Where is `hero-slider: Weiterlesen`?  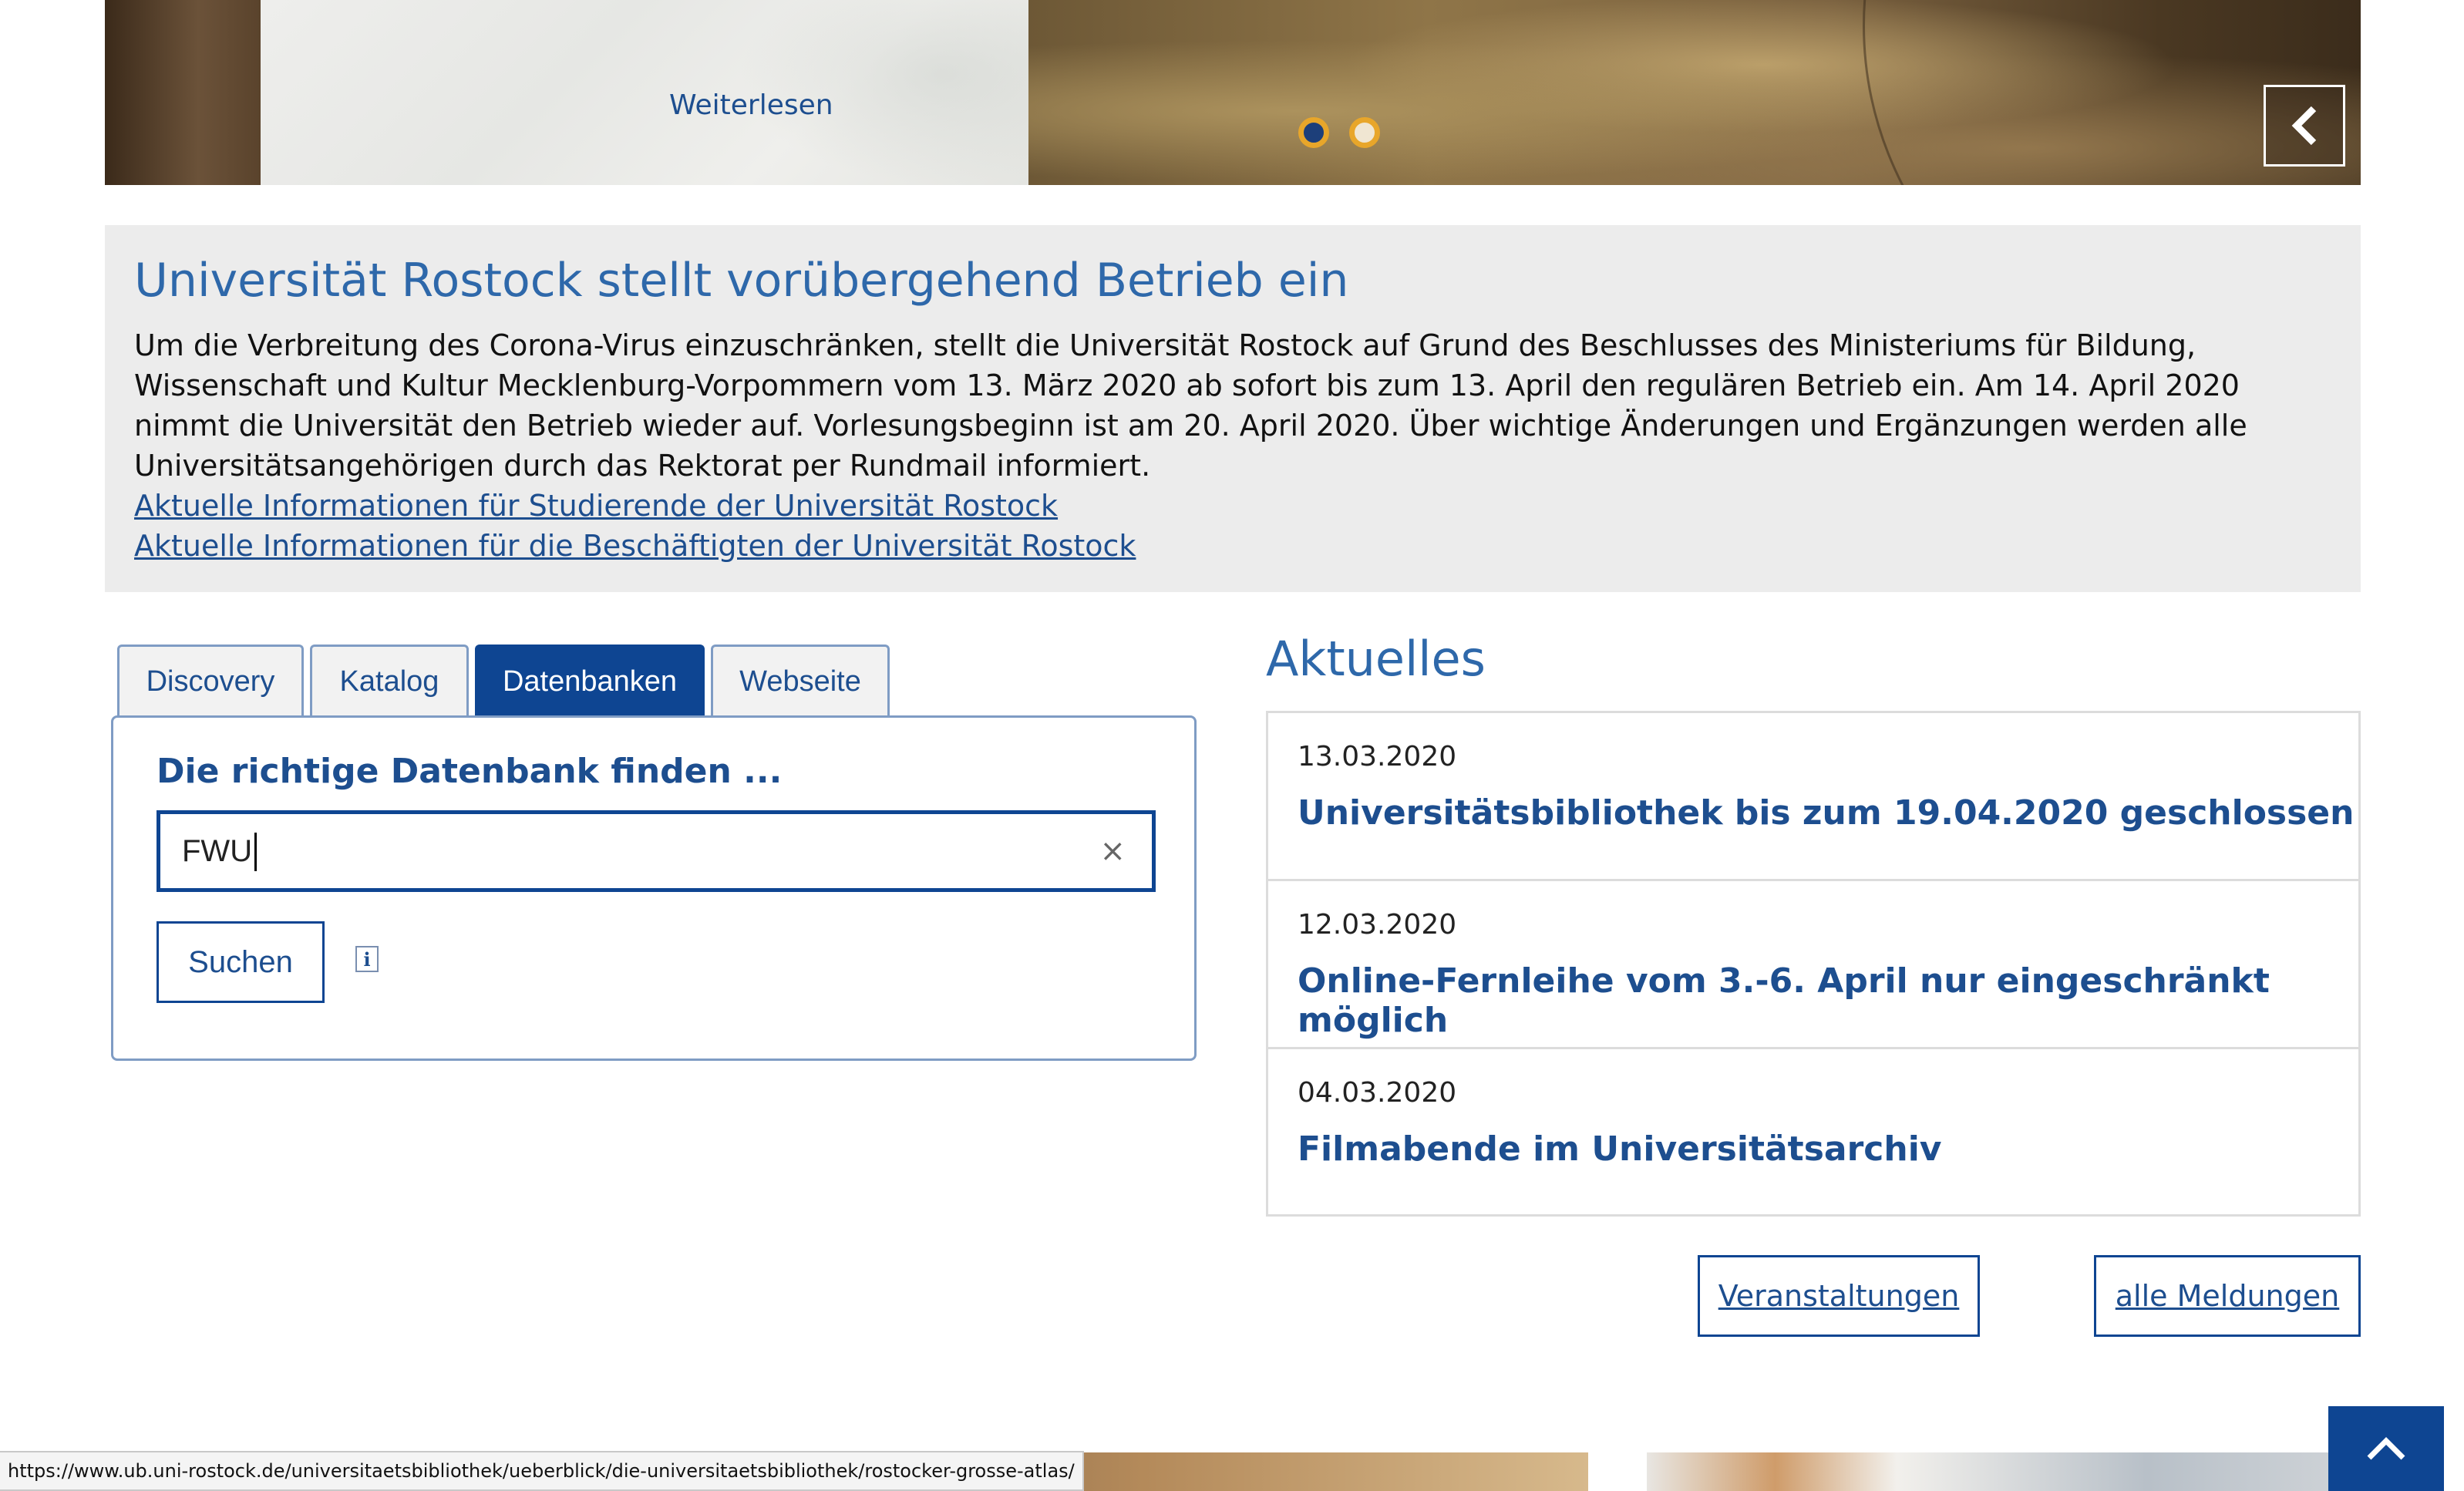 hero-slider: Weiterlesen is located at coordinates (1233, 92).